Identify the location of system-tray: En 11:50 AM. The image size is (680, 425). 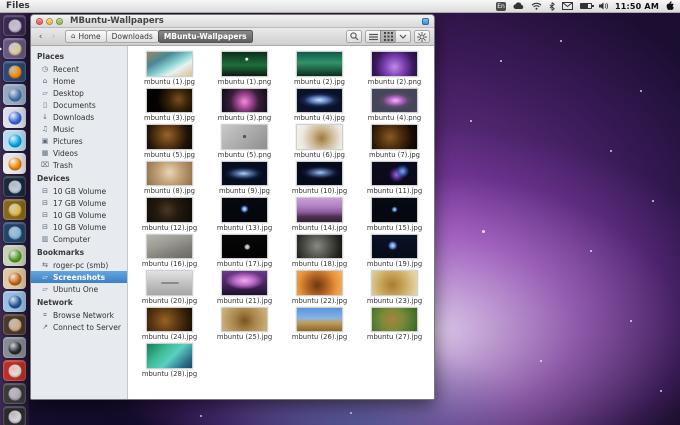
(585, 6).